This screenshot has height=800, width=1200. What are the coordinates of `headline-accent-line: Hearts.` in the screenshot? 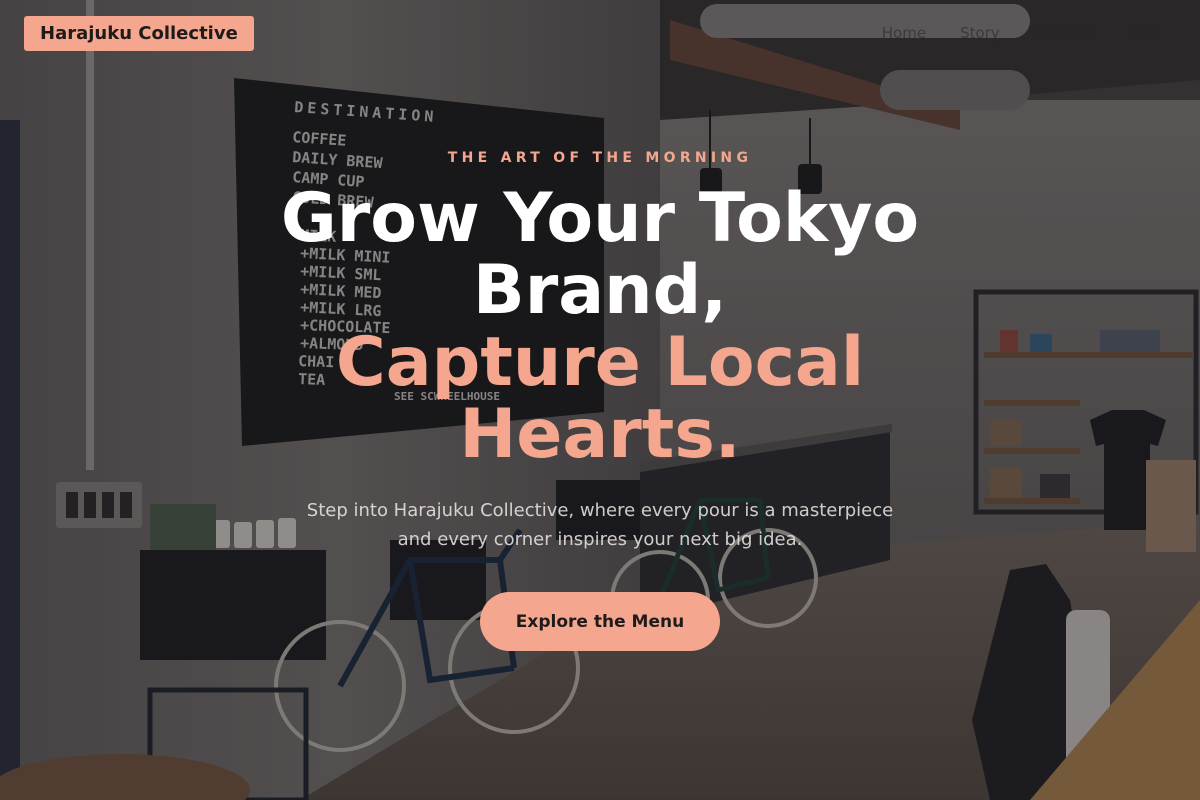 It's located at (600, 434).